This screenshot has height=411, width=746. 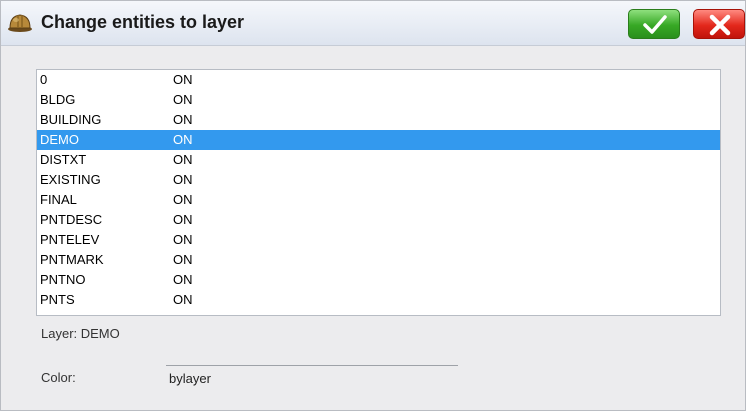 I want to click on layer-name: DISTXT, so click(x=63, y=159).